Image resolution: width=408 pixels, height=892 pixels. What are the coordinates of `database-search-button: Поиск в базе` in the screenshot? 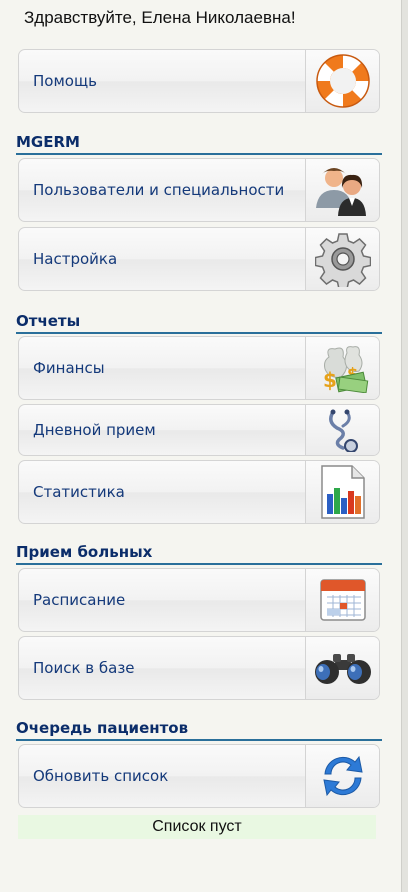 It's located at (199, 668).